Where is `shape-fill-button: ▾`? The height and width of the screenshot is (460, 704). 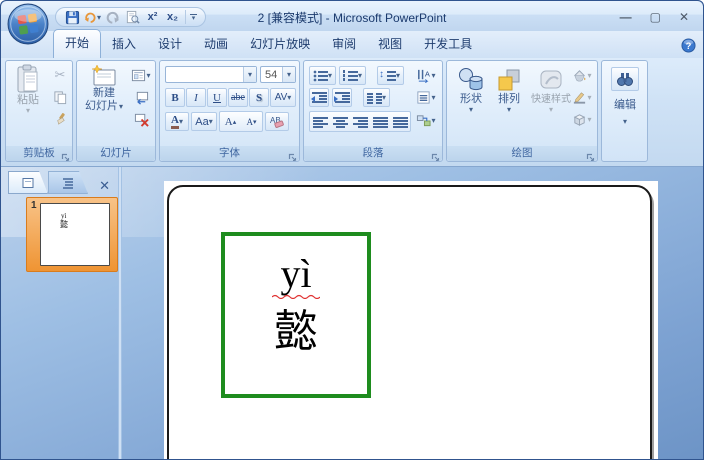
shape-fill-button: ▾ is located at coordinates (582, 75).